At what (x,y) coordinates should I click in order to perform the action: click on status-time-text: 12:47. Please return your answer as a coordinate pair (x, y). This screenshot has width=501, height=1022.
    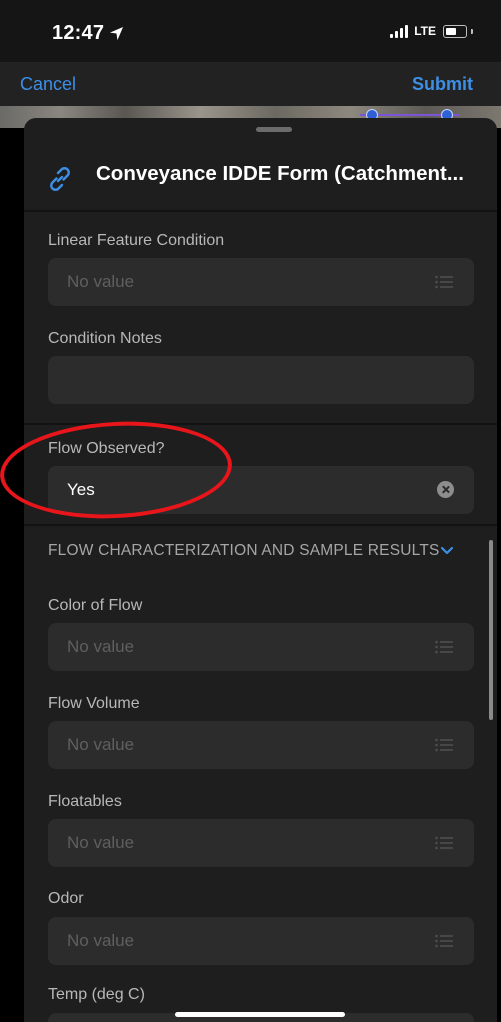
    Looking at the image, I should click on (78, 33).